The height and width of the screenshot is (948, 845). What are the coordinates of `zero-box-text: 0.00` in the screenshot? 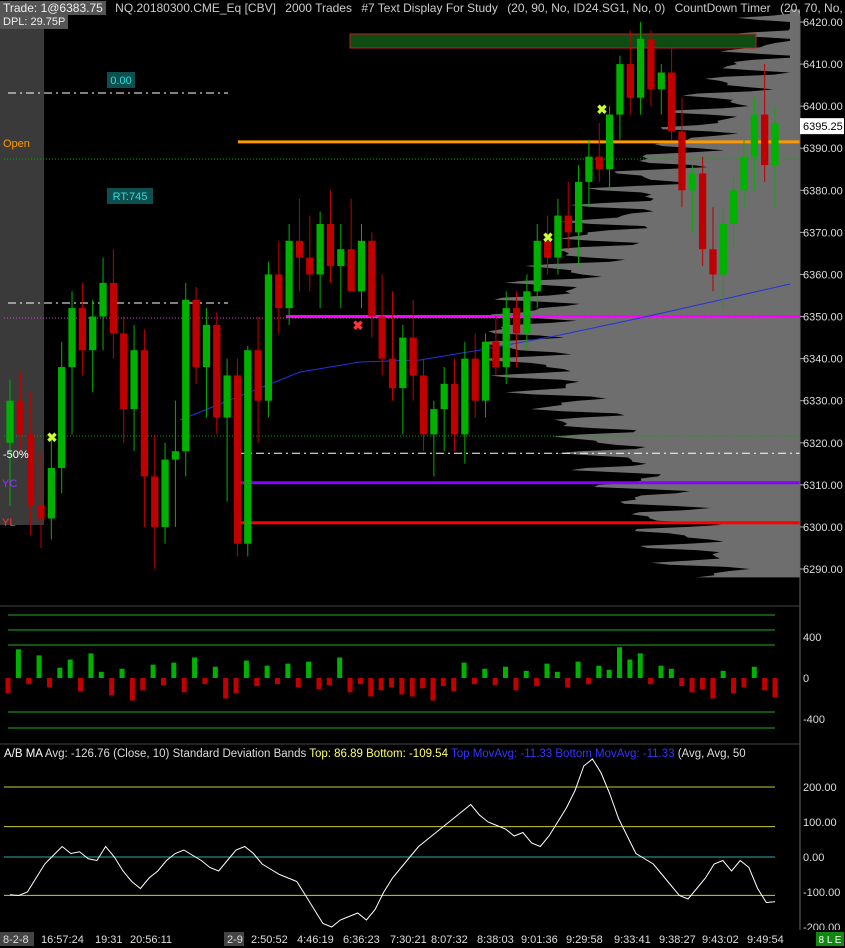 It's located at (120, 81).